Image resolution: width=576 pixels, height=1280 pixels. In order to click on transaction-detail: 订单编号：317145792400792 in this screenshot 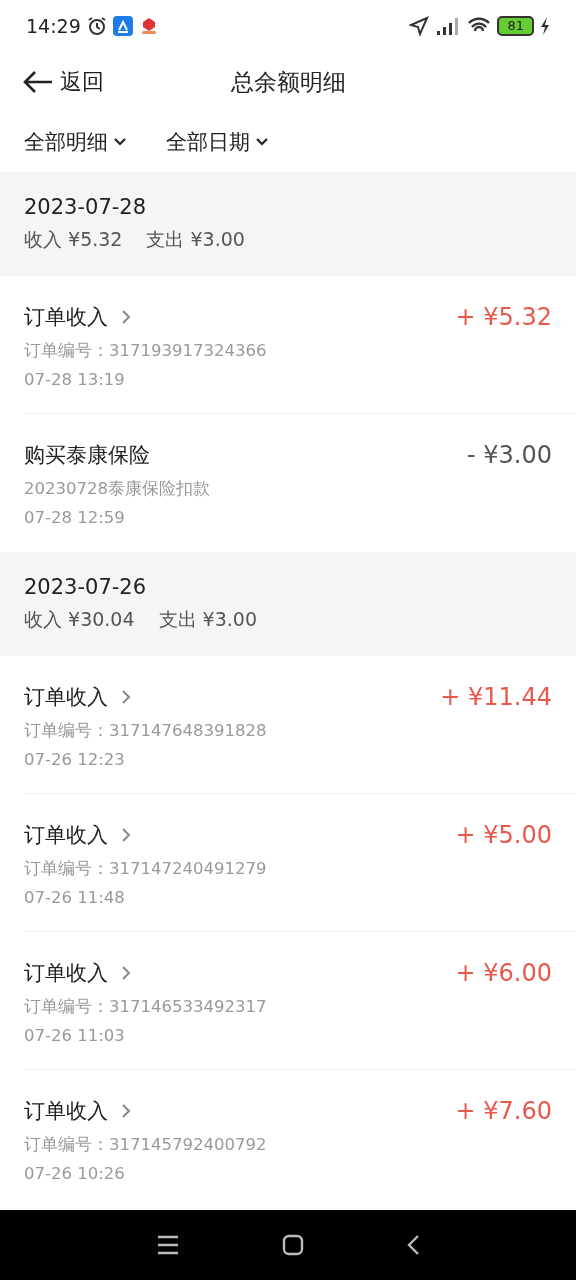, I will do `click(145, 1145)`.